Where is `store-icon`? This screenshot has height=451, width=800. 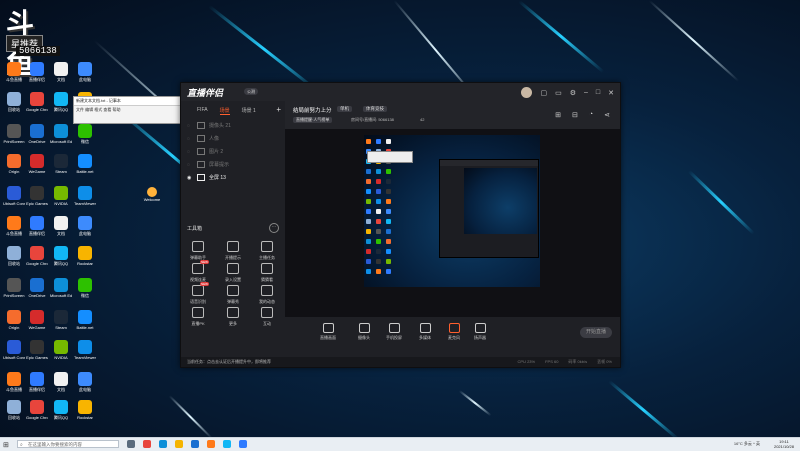 store-icon is located at coordinates (195, 444).